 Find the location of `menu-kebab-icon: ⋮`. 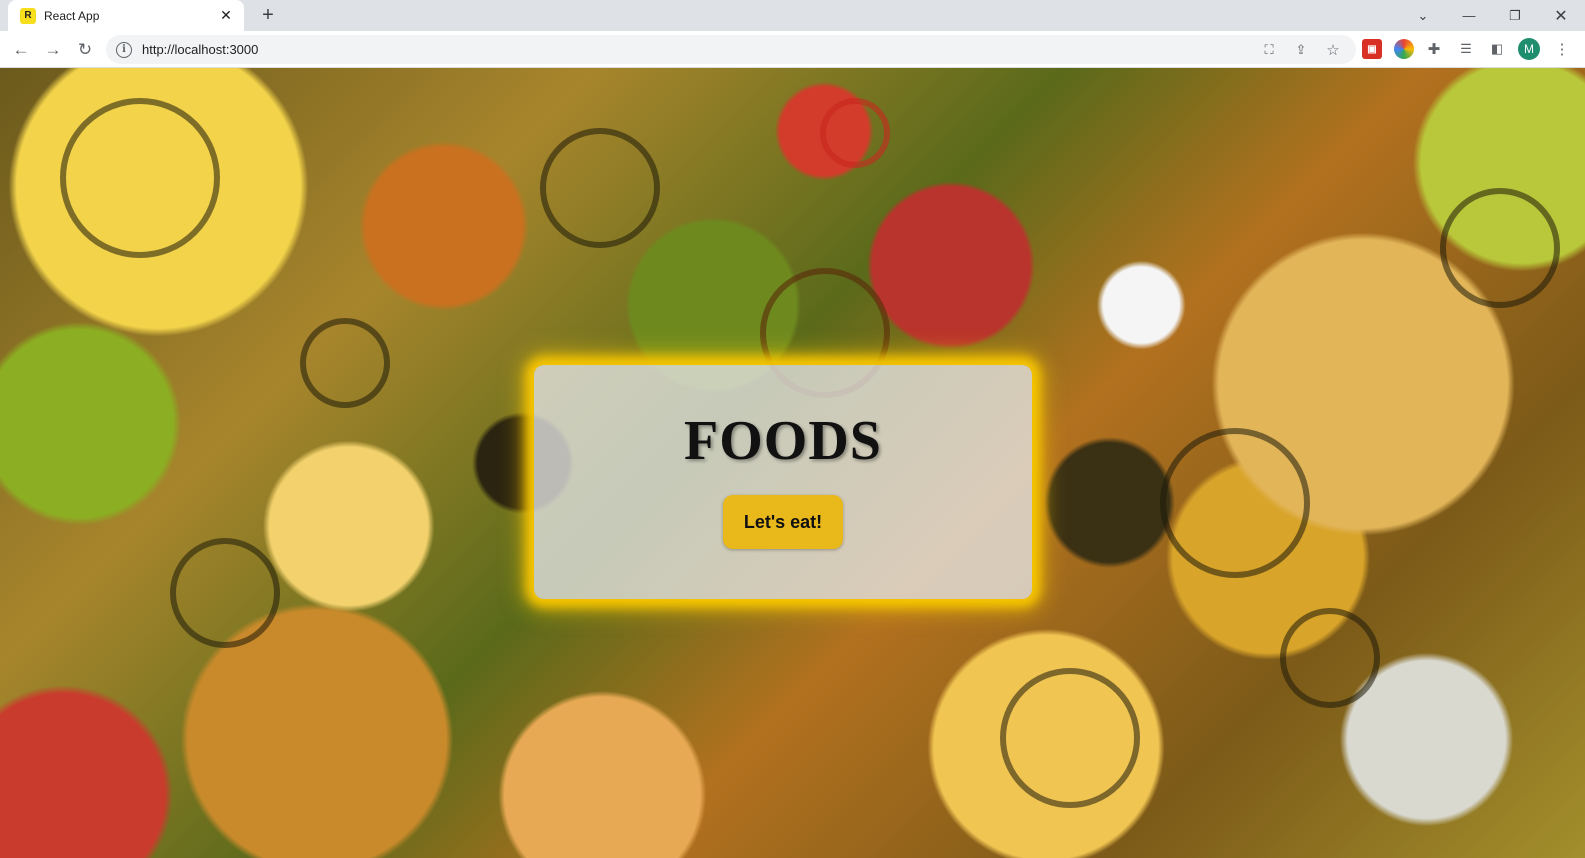

menu-kebab-icon: ⋮ is located at coordinates (1562, 49).